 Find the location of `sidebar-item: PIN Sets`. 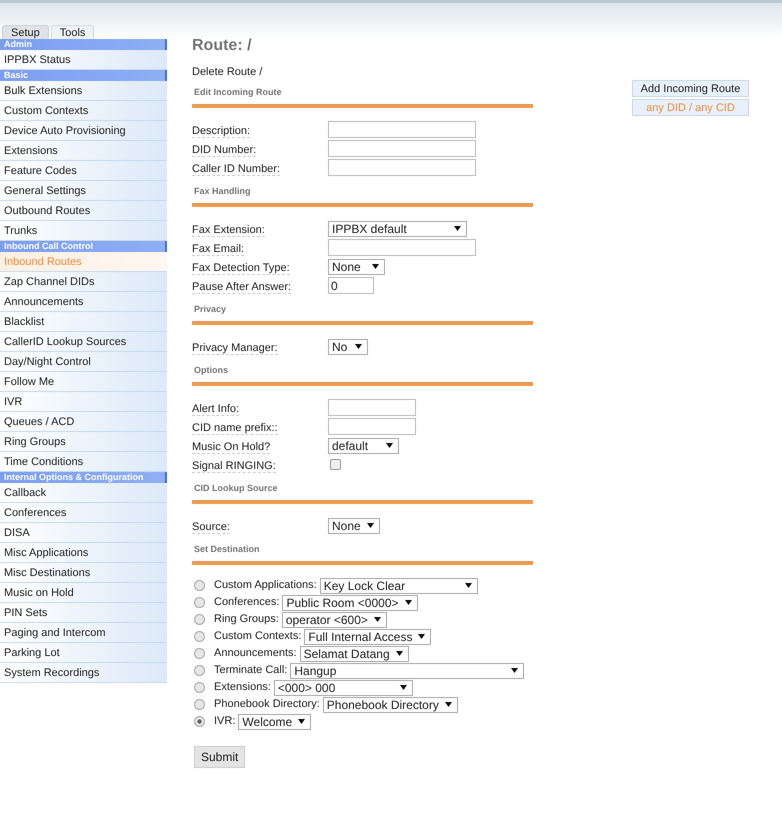

sidebar-item: PIN Sets is located at coordinates (83, 613).